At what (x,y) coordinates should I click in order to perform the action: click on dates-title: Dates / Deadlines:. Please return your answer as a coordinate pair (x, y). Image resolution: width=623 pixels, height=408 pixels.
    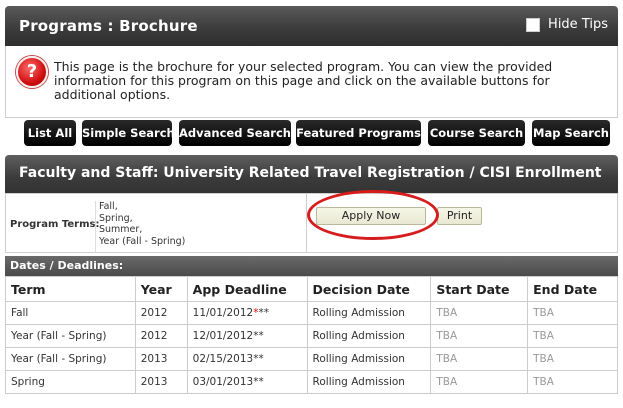
    Looking at the image, I should click on (67, 265).